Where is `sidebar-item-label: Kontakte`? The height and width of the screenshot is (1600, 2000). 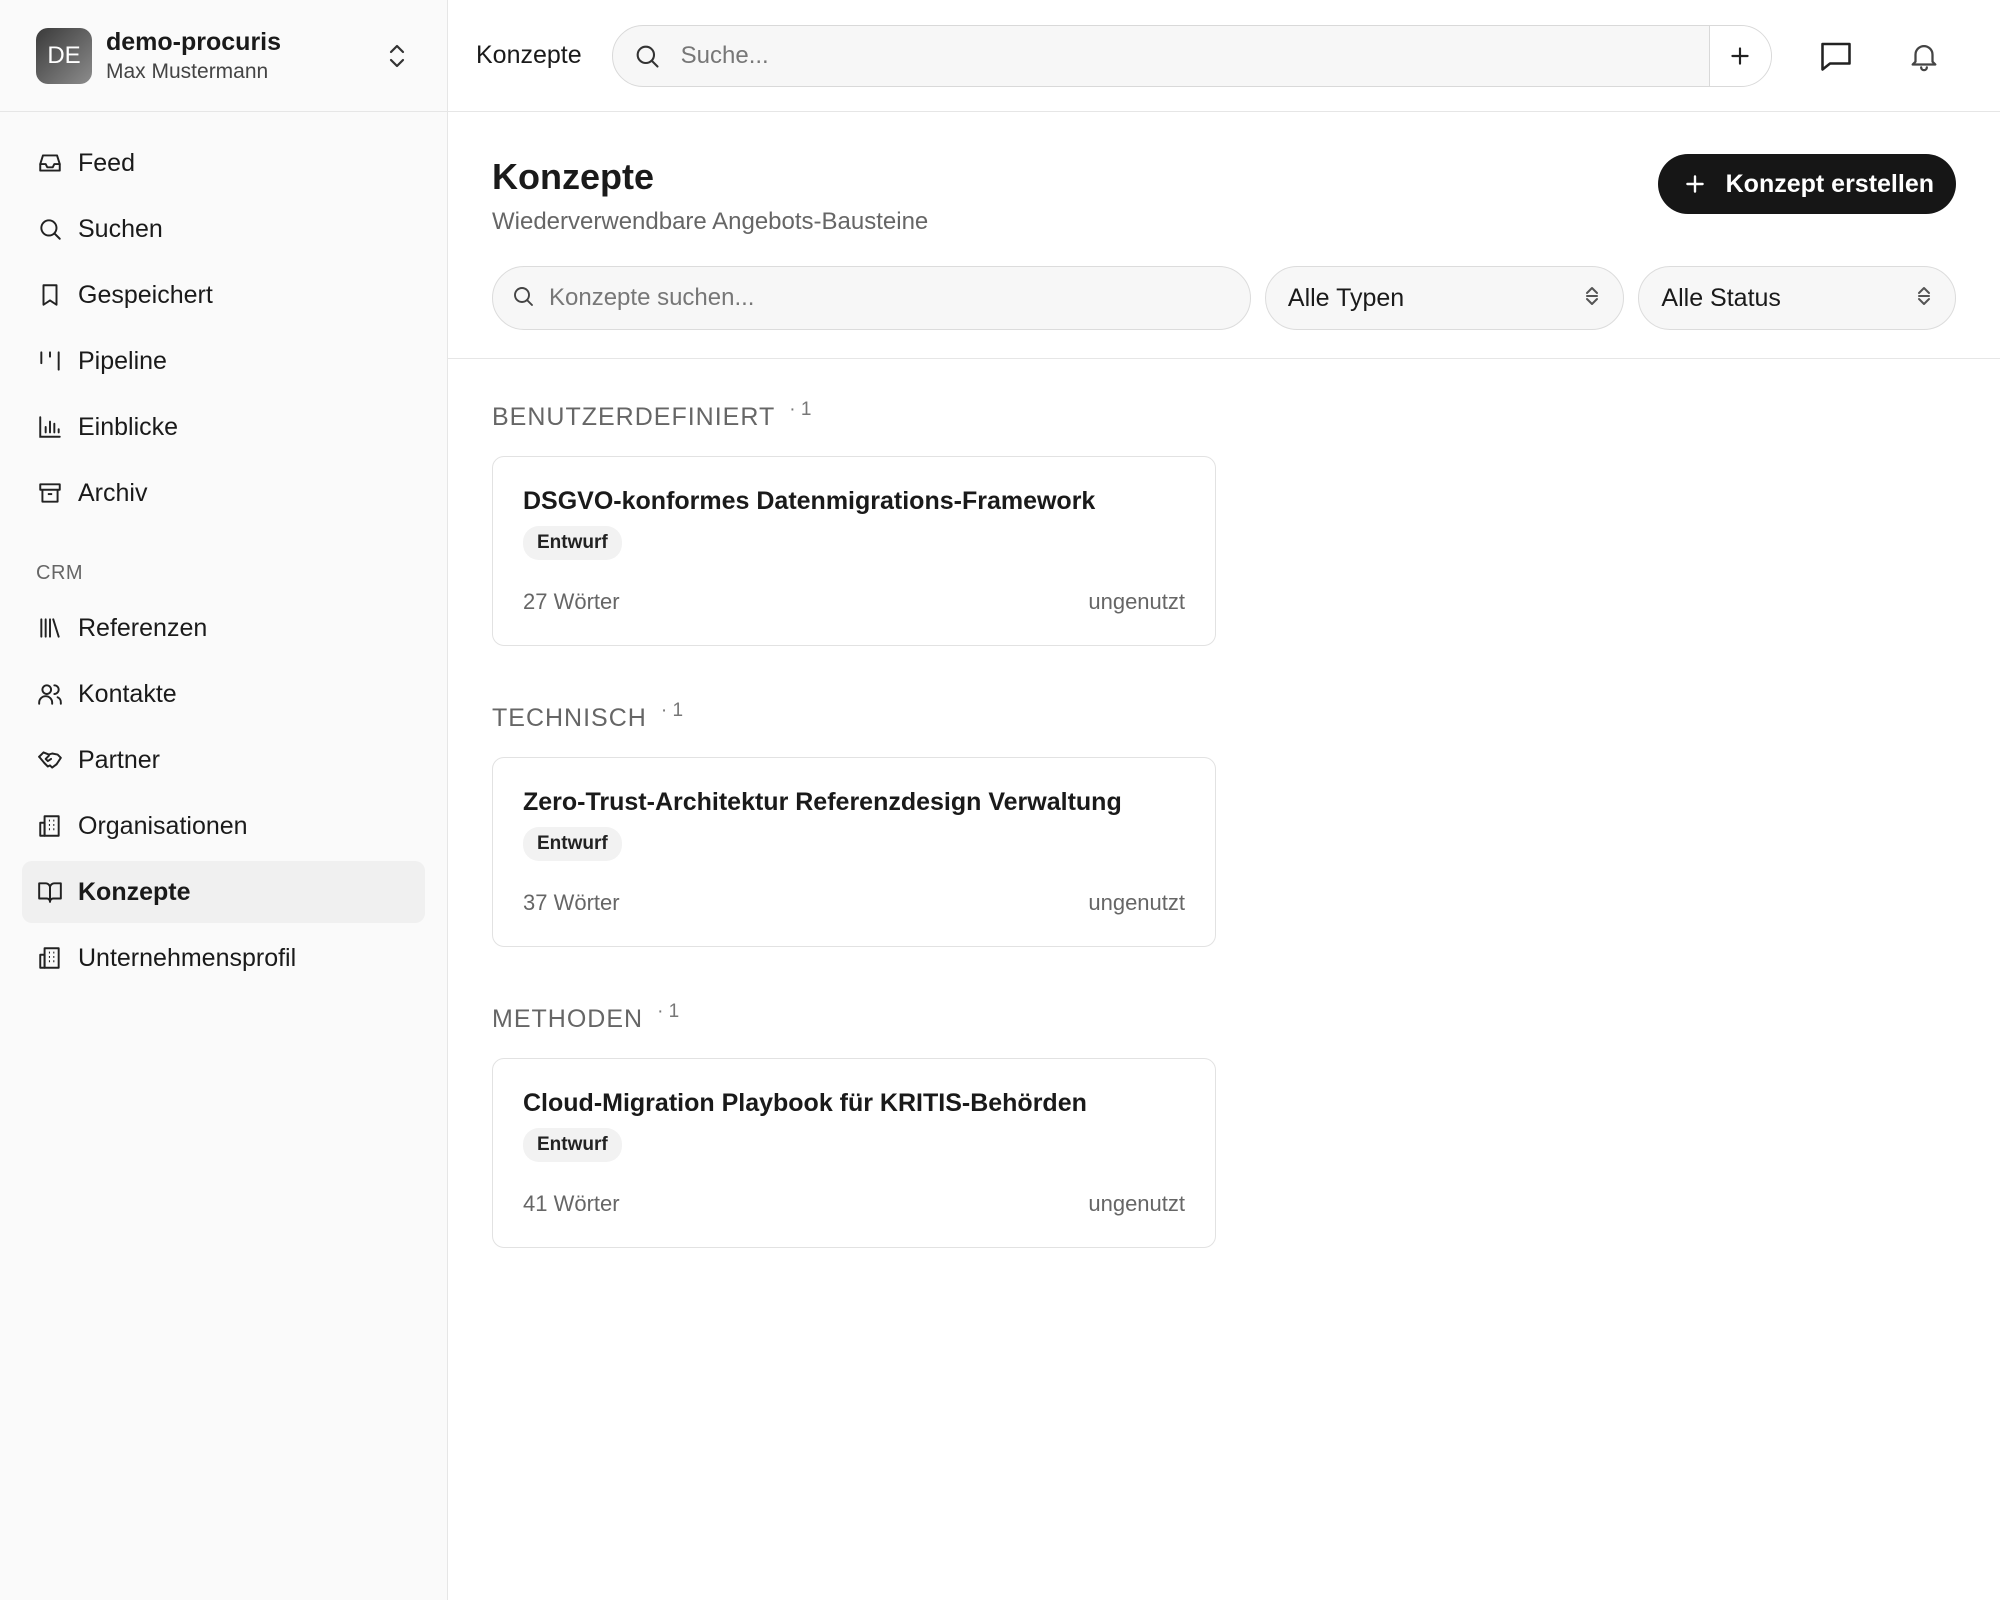 sidebar-item-label: Kontakte is located at coordinates (127, 693).